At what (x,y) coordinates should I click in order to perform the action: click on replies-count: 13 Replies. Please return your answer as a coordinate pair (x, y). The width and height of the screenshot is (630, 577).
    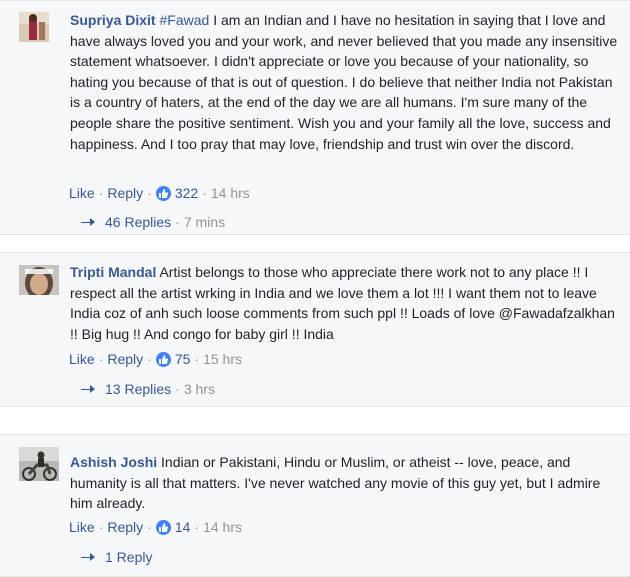
    Looking at the image, I should click on (138, 389).